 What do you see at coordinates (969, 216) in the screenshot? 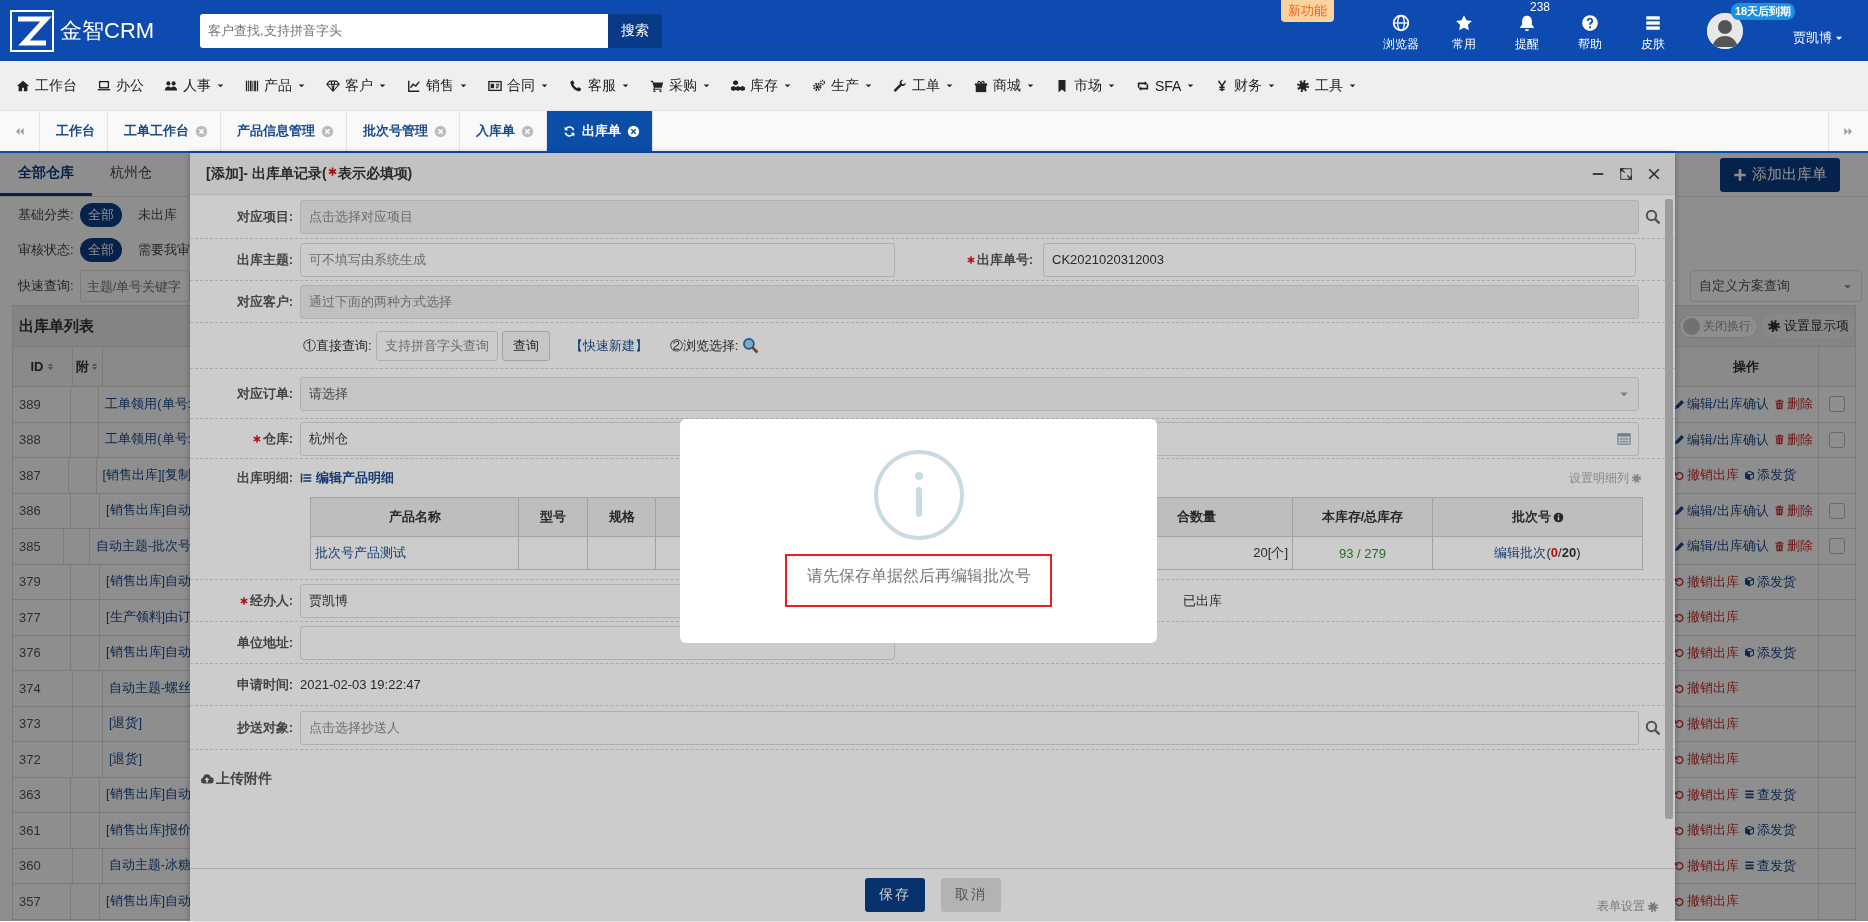
I see `text-field: 点击选择对应项目` at bounding box center [969, 216].